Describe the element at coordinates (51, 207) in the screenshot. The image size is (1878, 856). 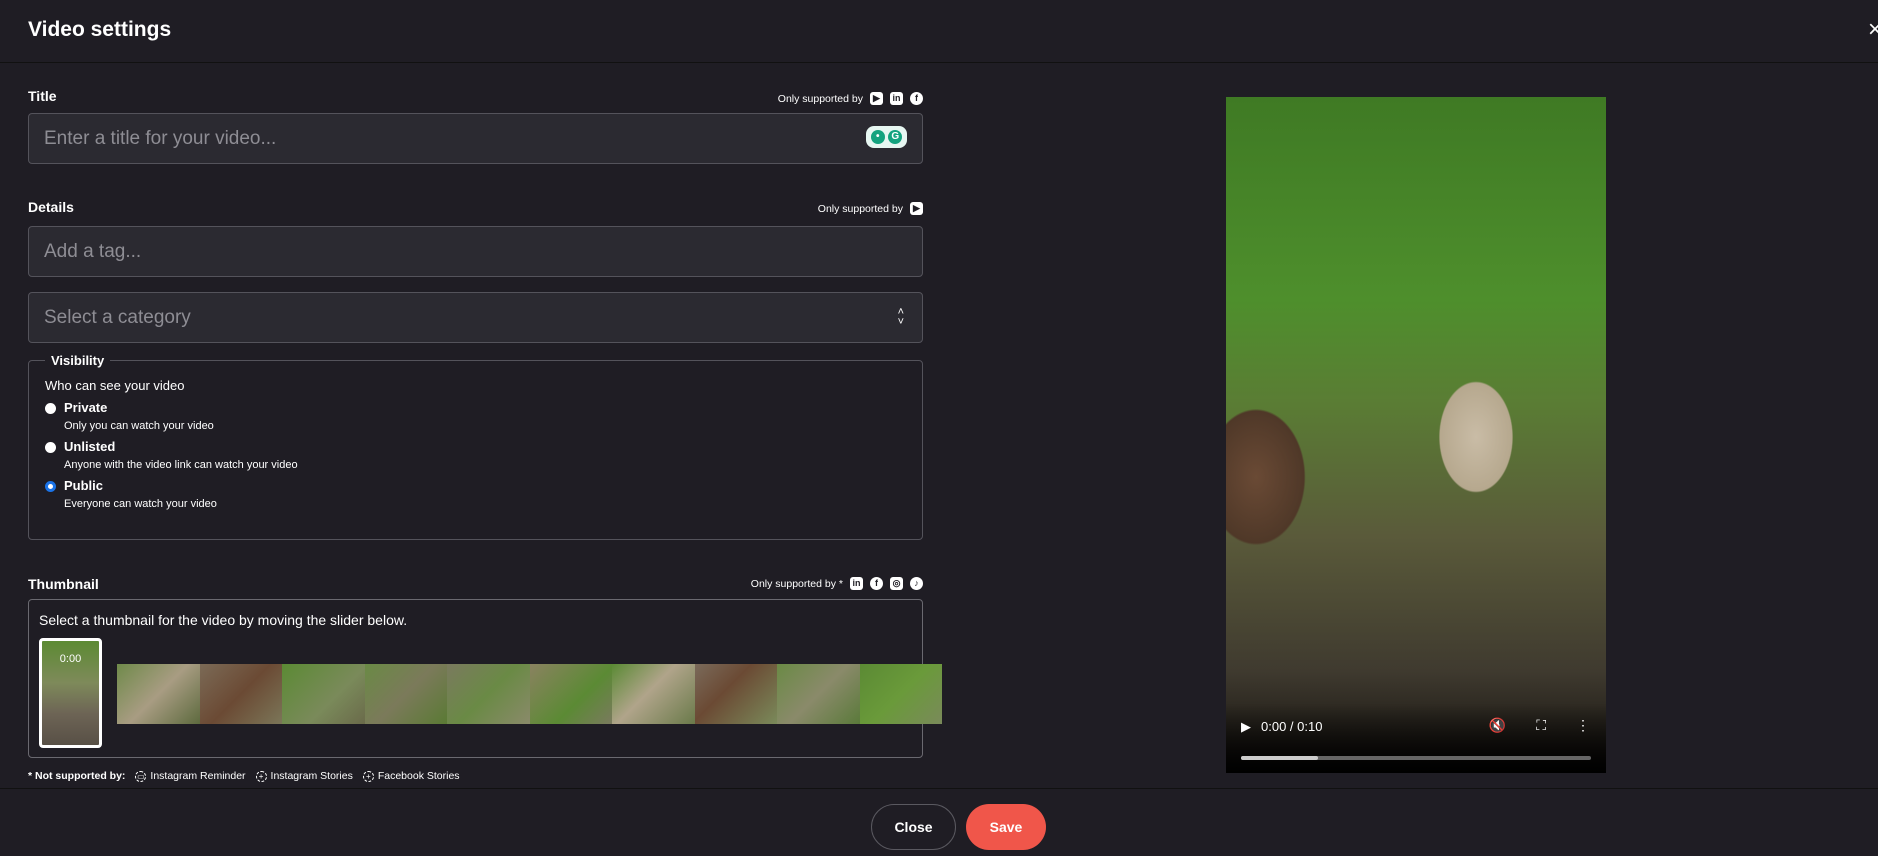
I see `details-label: Details` at that location.